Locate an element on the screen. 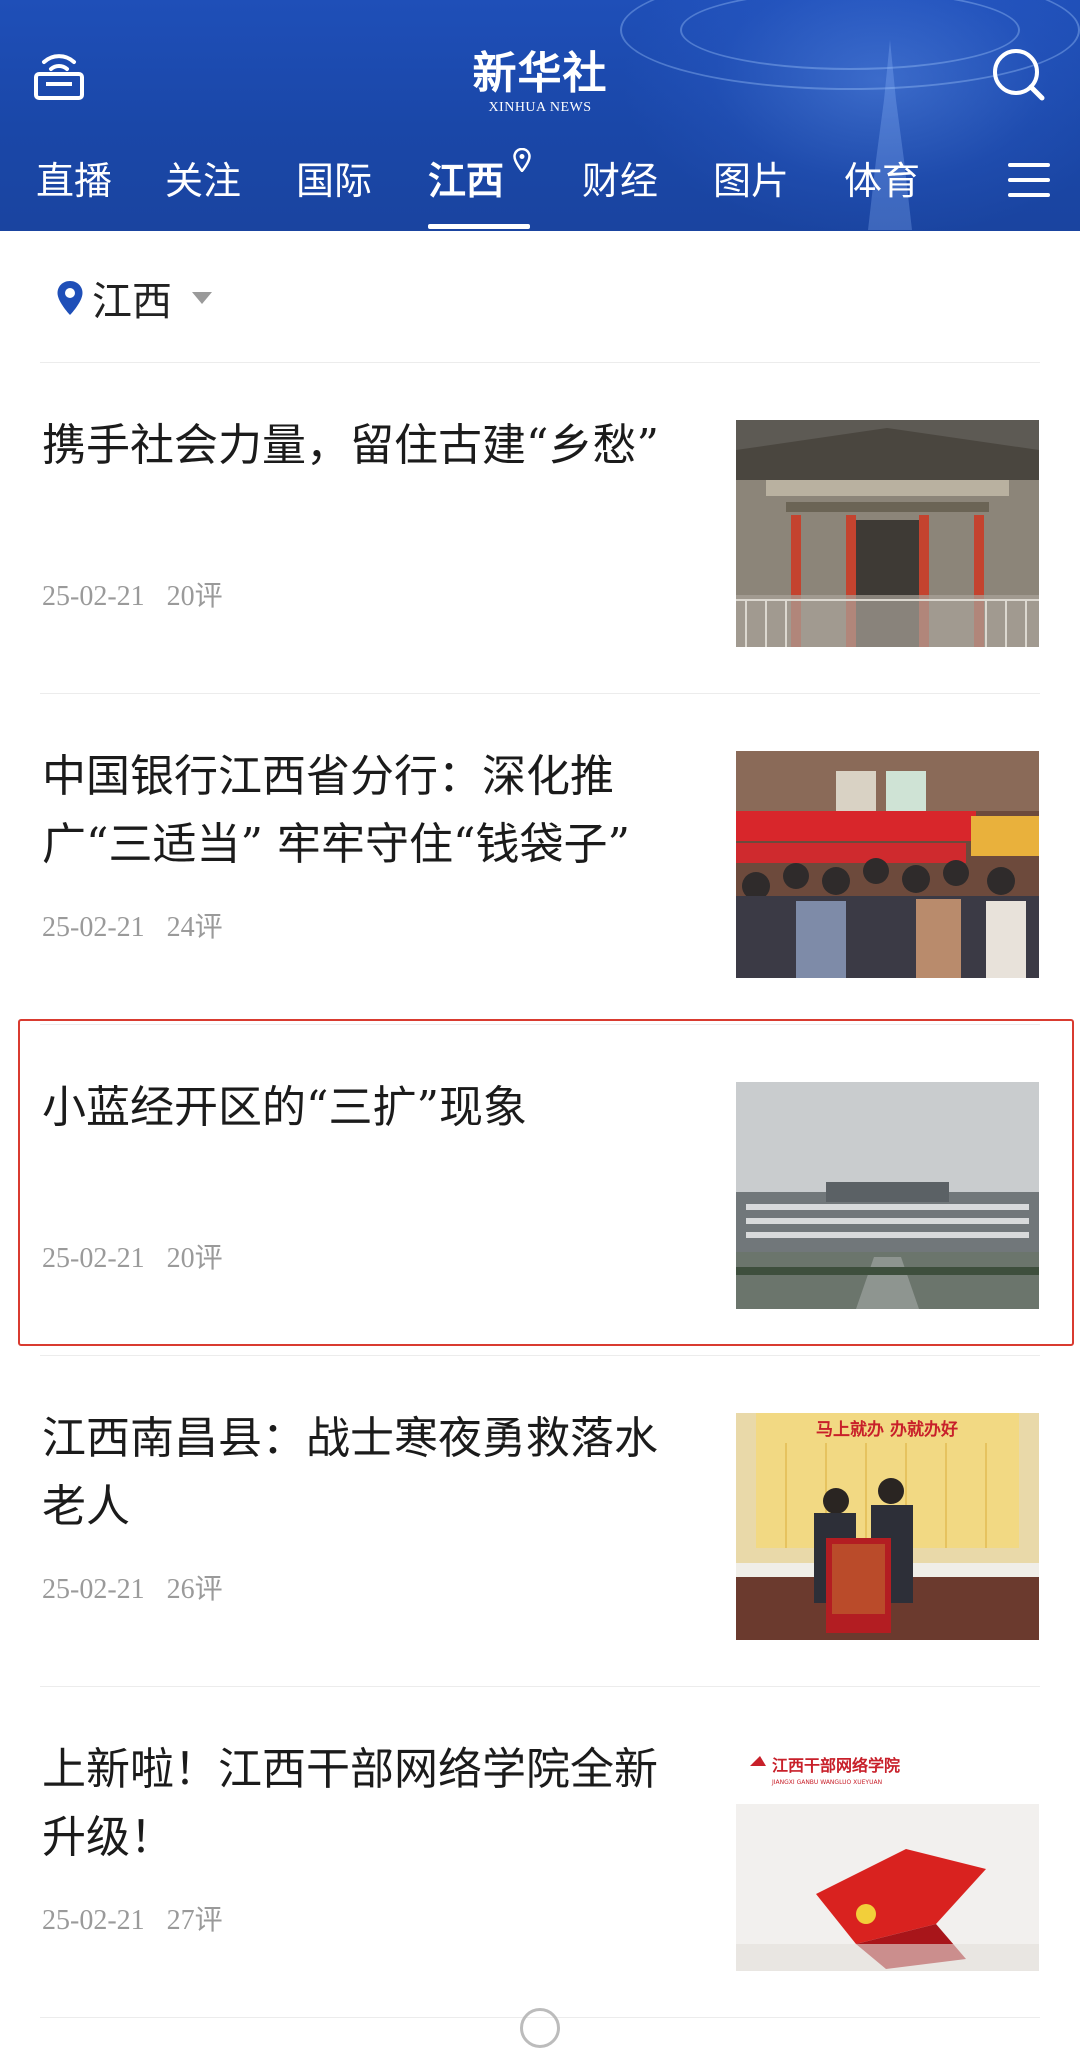  radio-icon is located at coordinates (59, 74).